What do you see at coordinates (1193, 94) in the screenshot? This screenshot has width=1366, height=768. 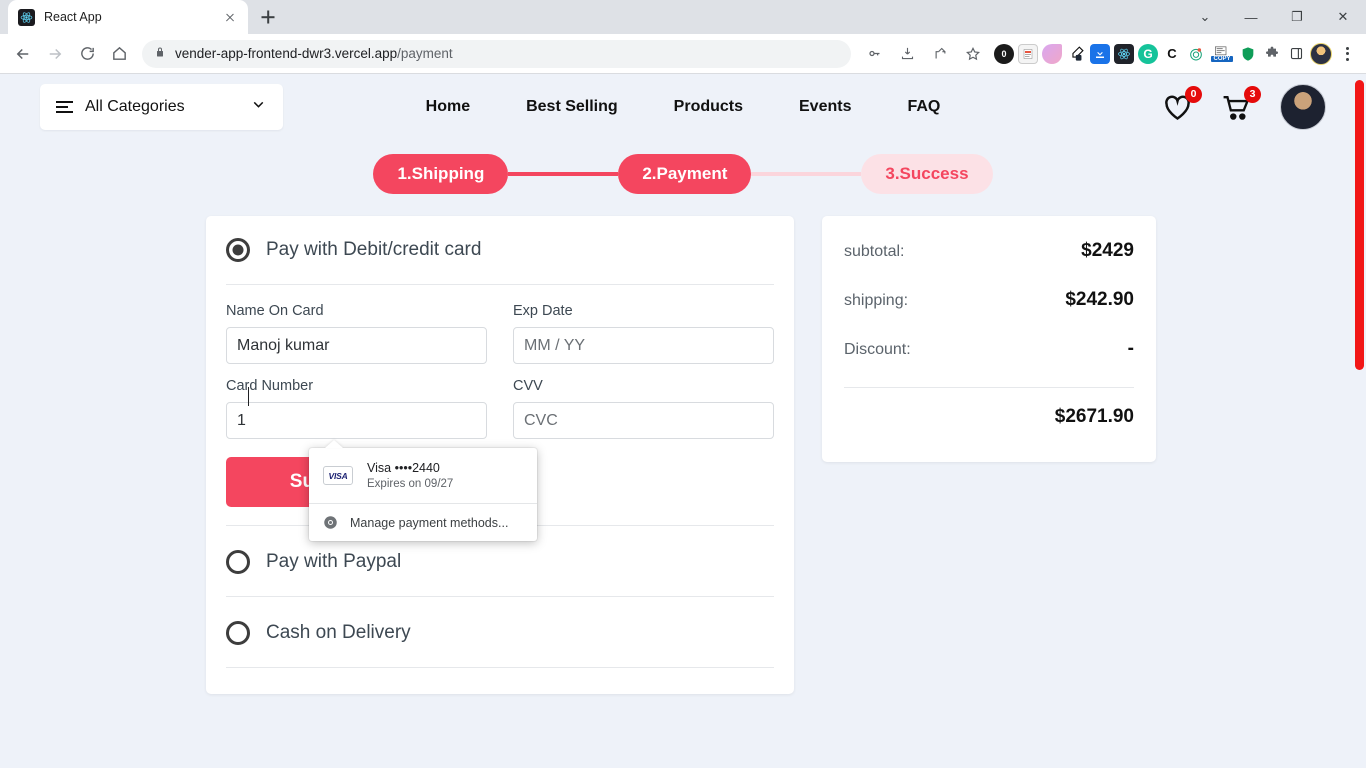 I see `wishlist-badge: 0` at bounding box center [1193, 94].